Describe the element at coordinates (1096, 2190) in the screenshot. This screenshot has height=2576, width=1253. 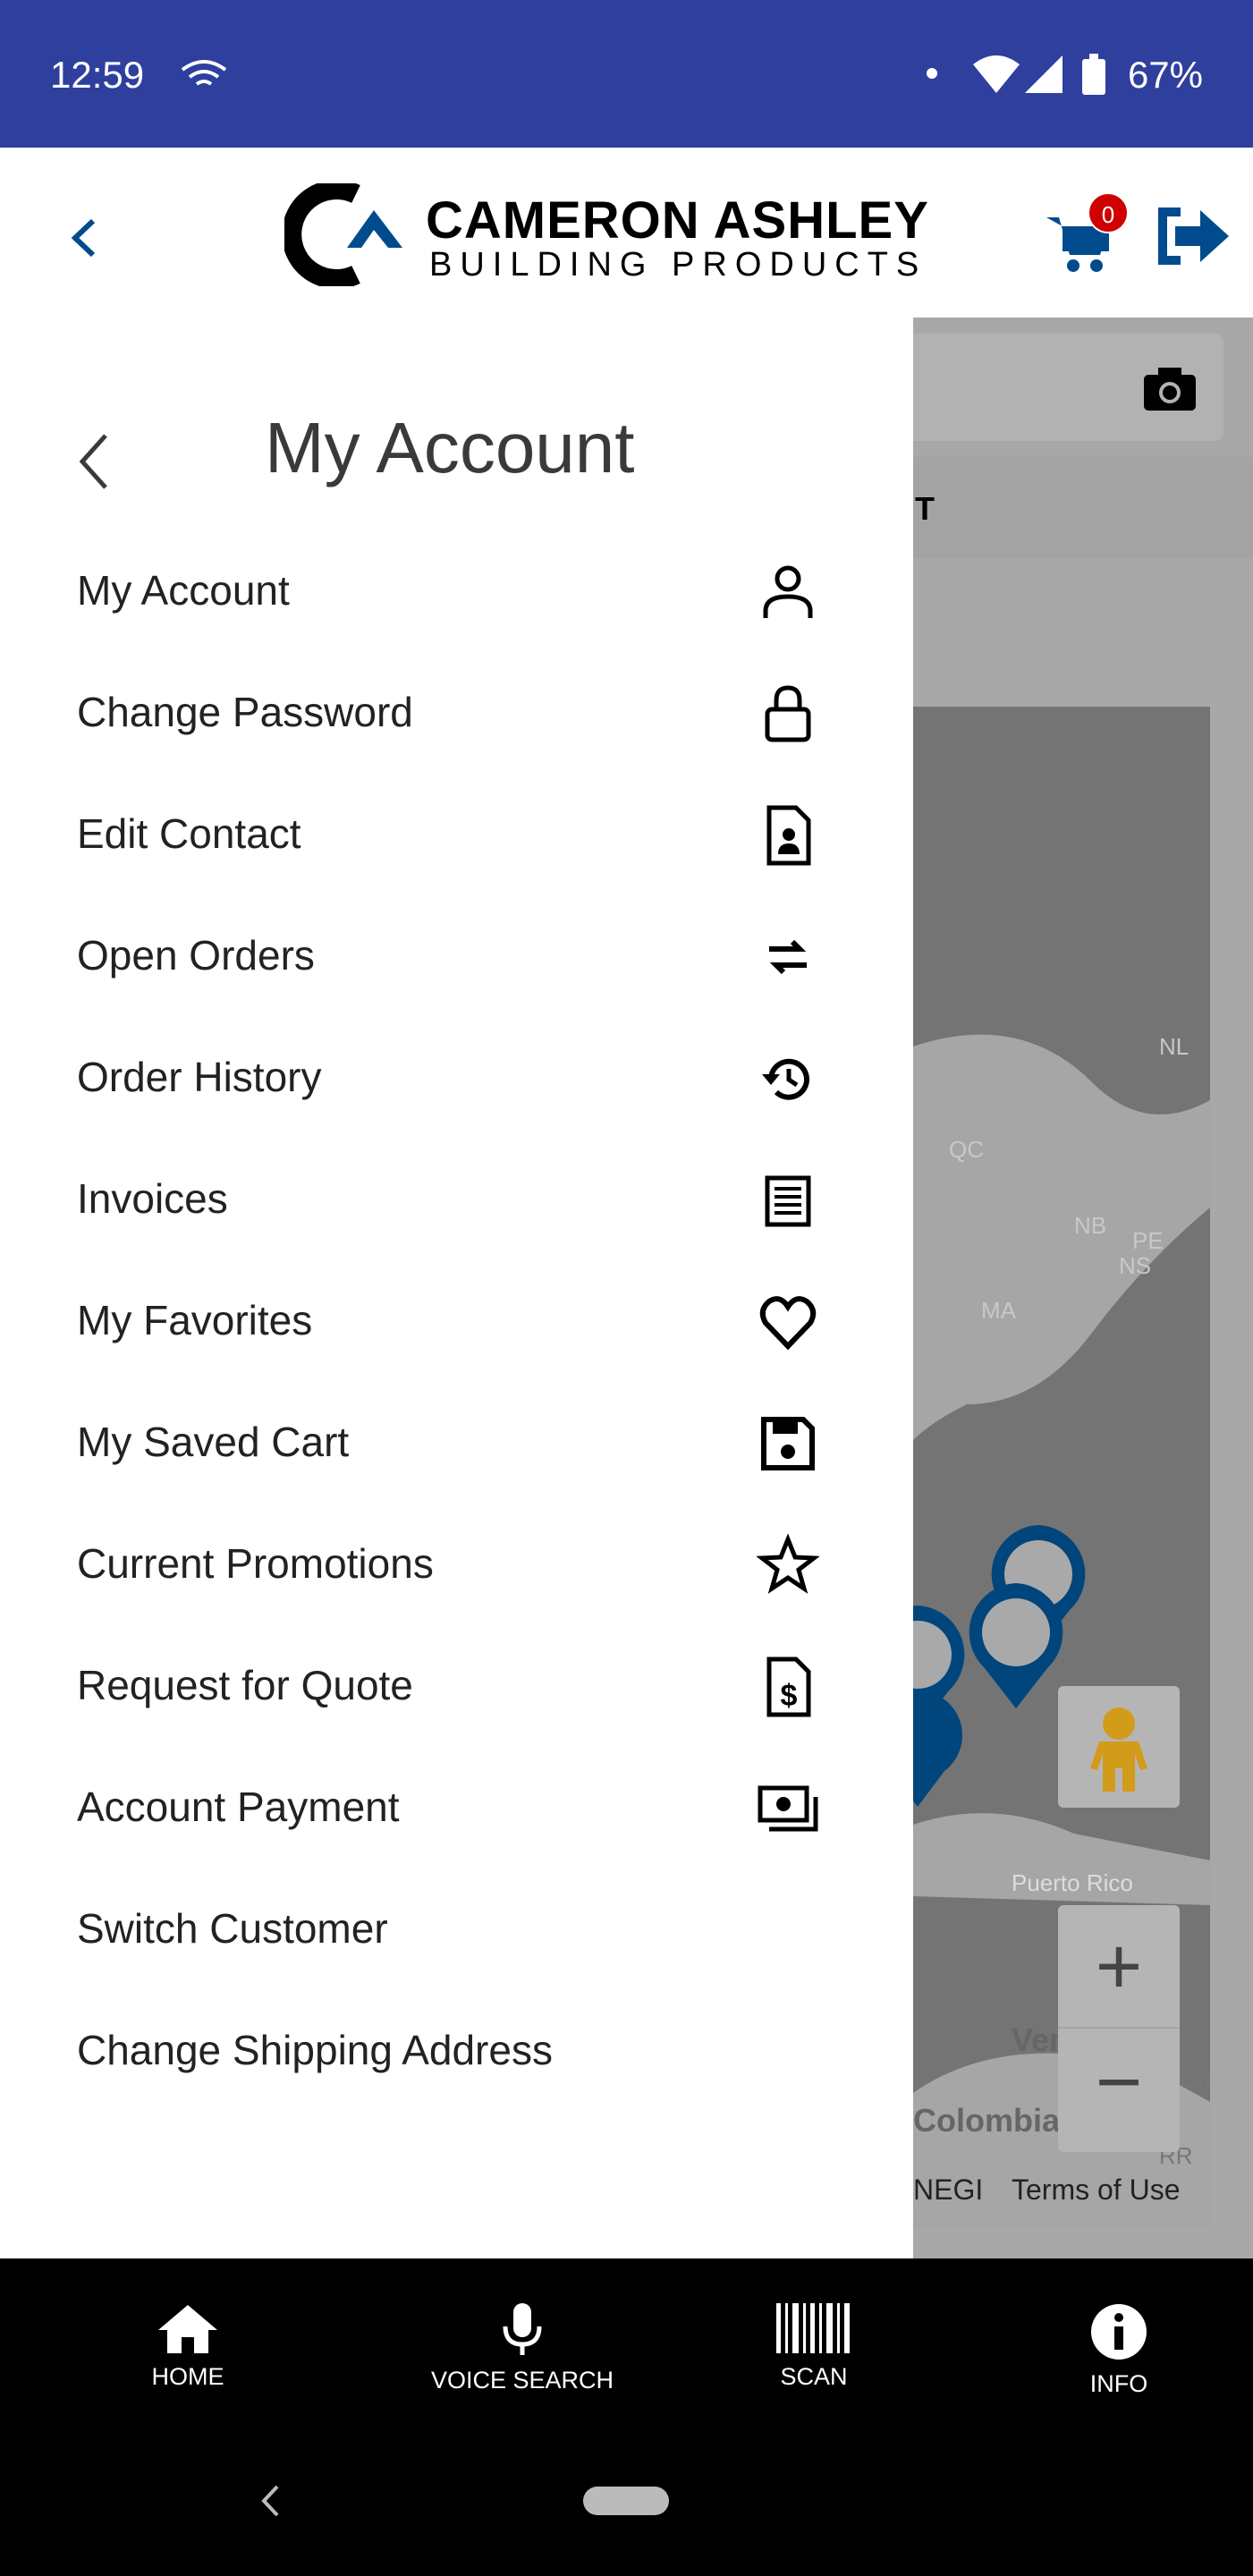
I see `terms-link: Terms of Use` at that location.